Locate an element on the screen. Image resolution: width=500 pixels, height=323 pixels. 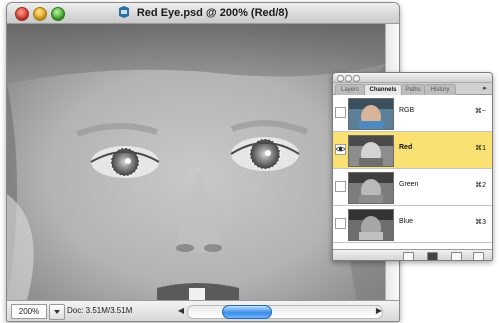
channel-shortcut: ⌘2 is located at coordinates (480, 185).